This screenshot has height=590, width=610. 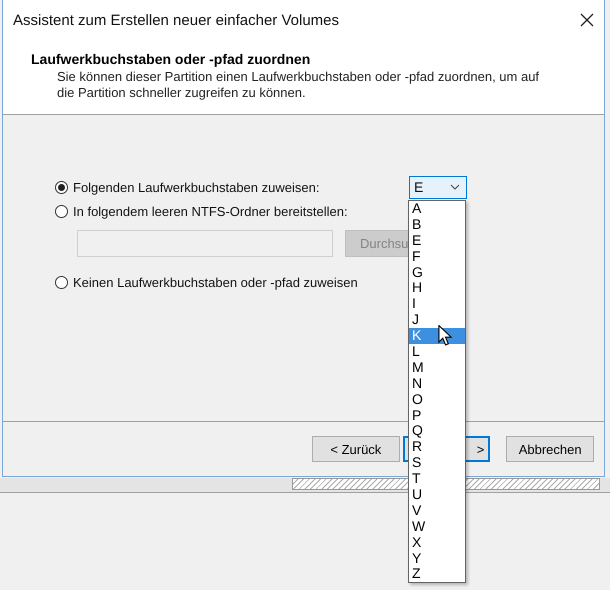 I want to click on back-button: < Zurück, so click(x=356, y=449).